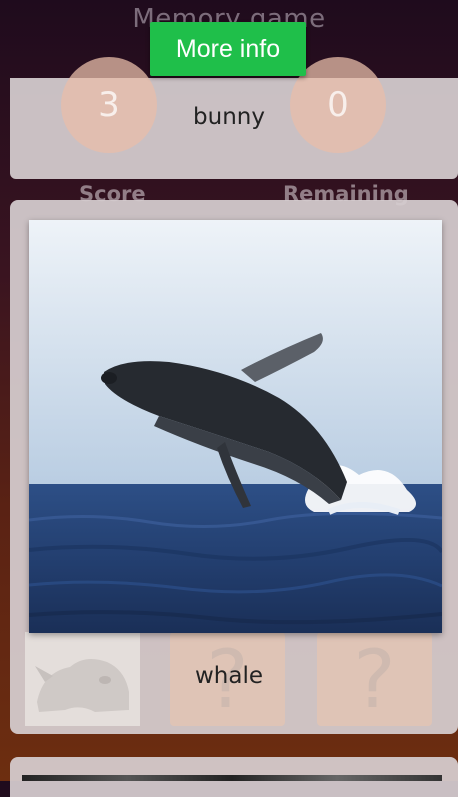  Describe the element at coordinates (232, 778) in the screenshot. I see `next-card-image-edge` at that location.